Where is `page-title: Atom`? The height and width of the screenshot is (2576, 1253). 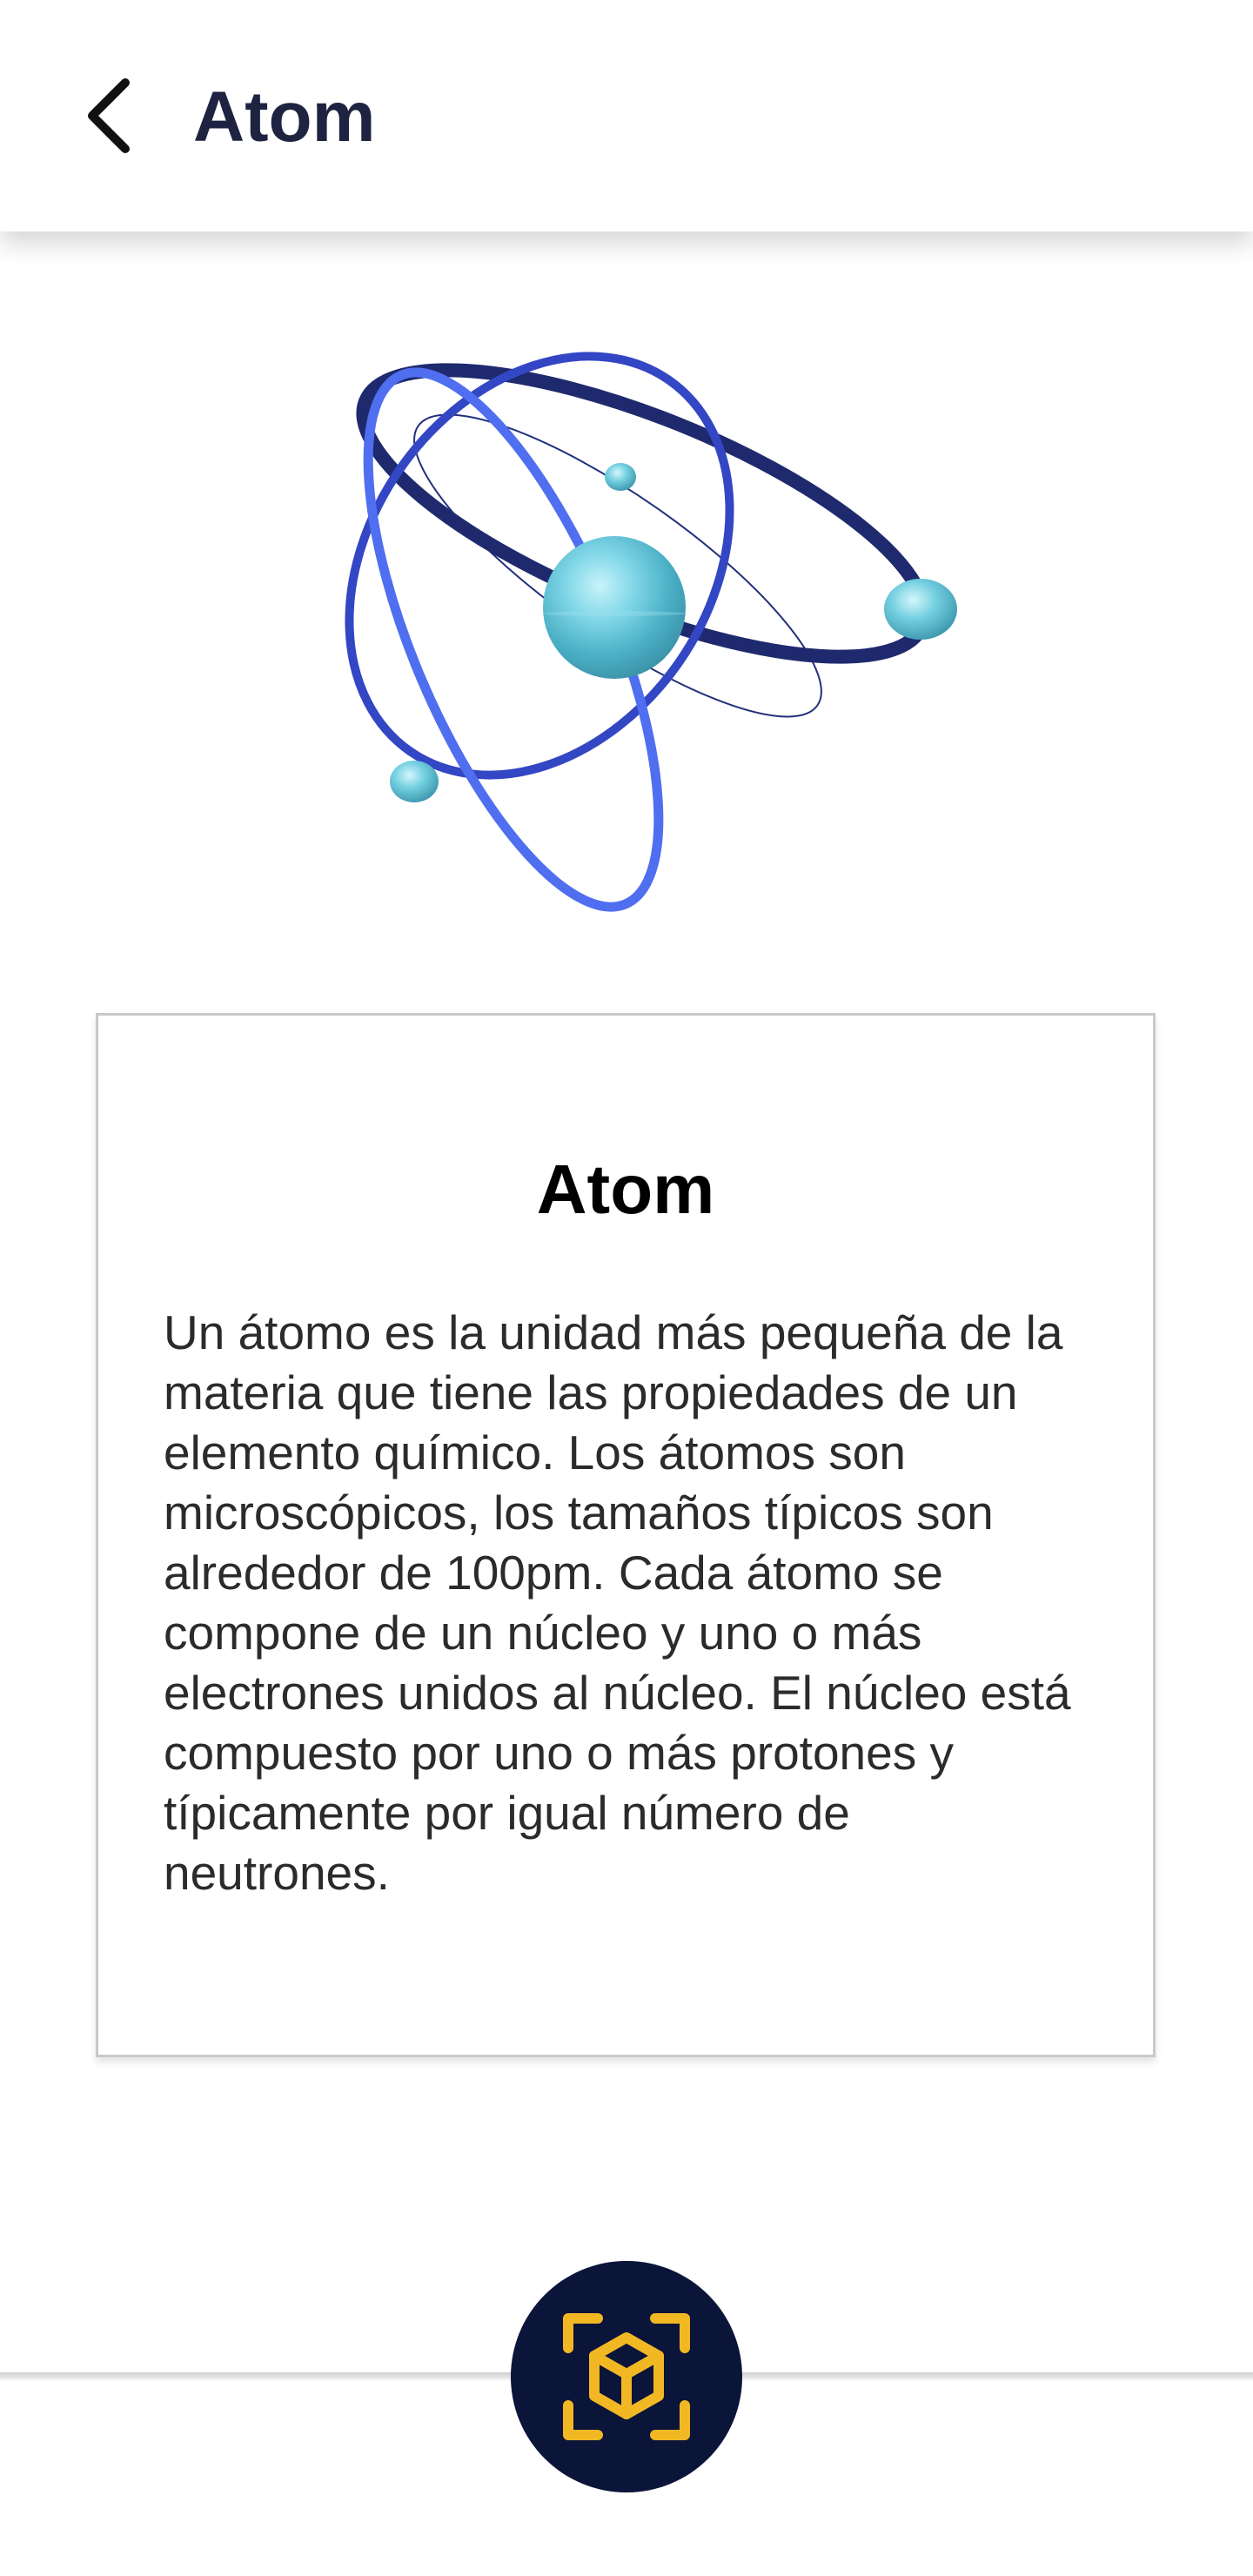
page-title: Atom is located at coordinates (284, 117).